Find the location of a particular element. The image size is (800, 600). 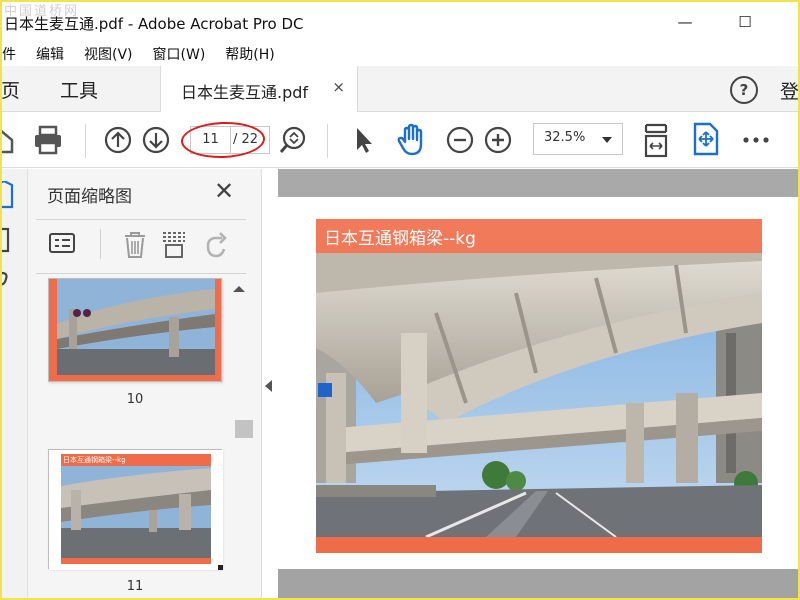

scrollbar-thumb is located at coordinates (244, 429).